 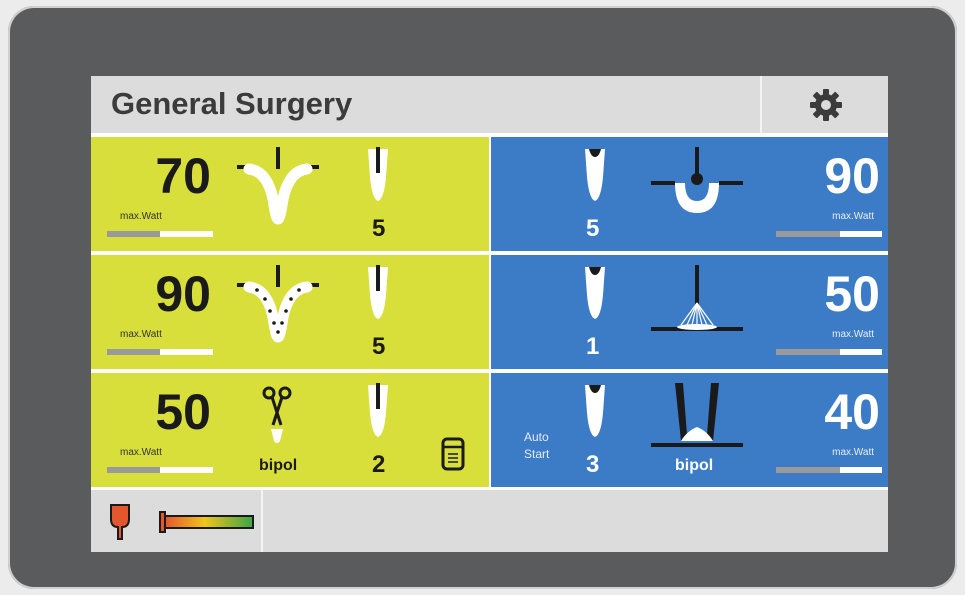 I want to click on cut-power-value: 70, so click(x=183, y=176).